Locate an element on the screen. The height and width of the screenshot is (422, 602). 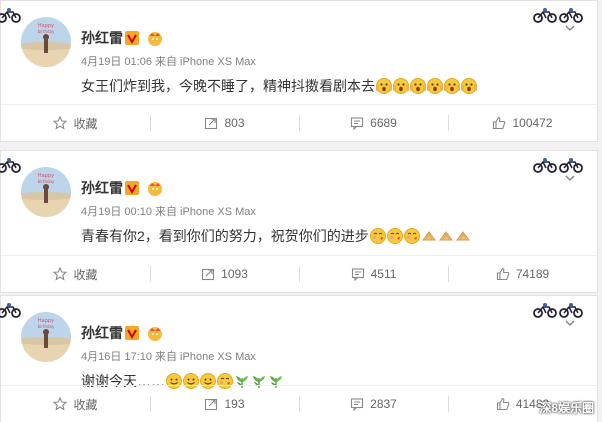
repost-button: 1093 is located at coordinates (224, 274).